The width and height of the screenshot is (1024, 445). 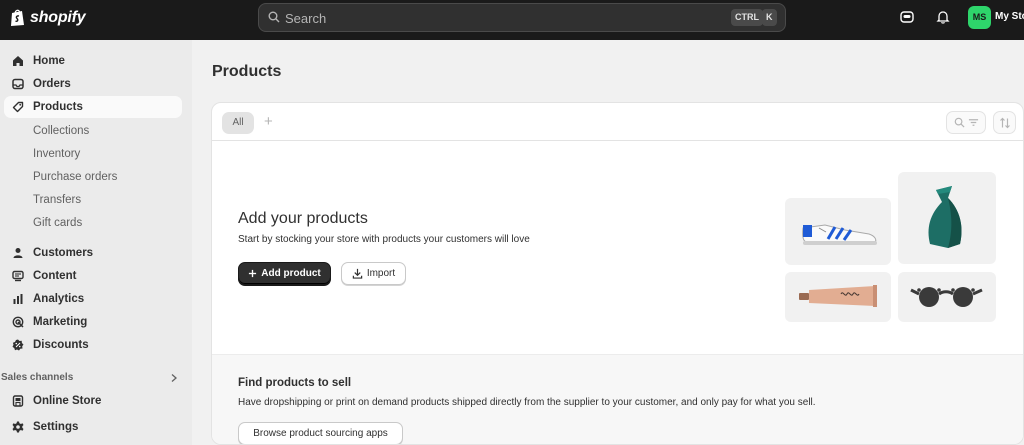 What do you see at coordinates (93, 61) in the screenshot?
I see `sidebar-item-home: Home` at bounding box center [93, 61].